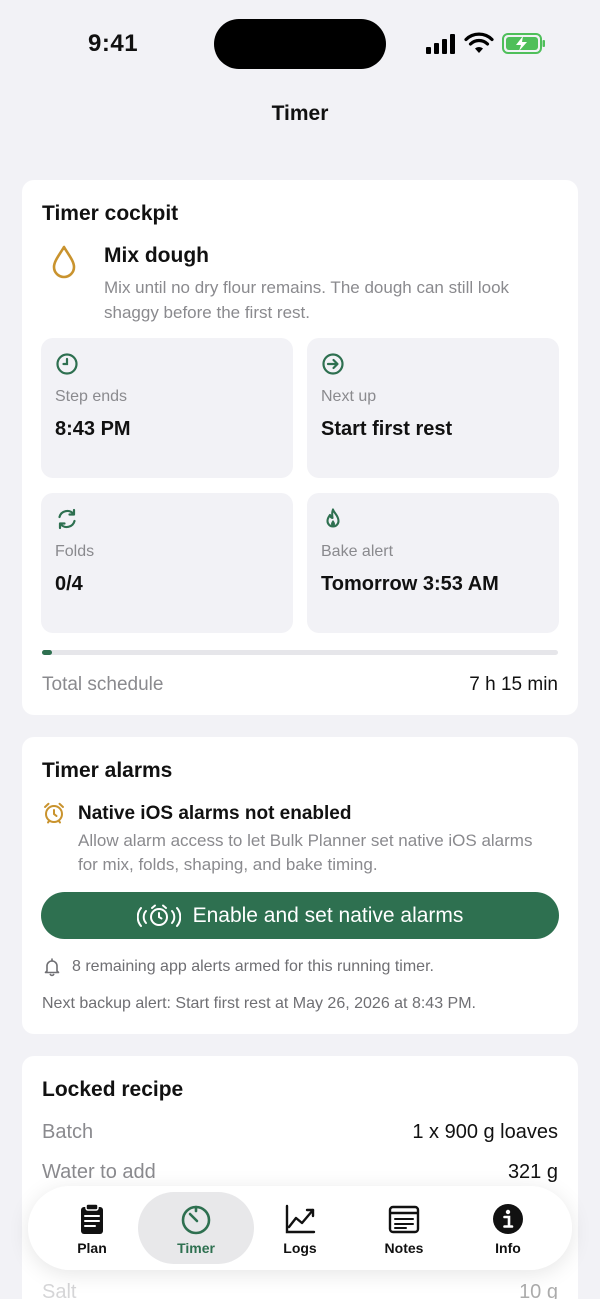 The height and width of the screenshot is (1299, 600). What do you see at coordinates (404, 1219) in the screenshot?
I see `notes-icon` at bounding box center [404, 1219].